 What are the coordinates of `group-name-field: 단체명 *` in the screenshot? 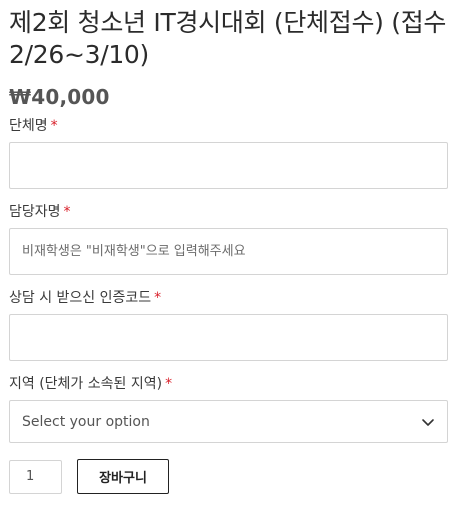 It's located at (228, 152).